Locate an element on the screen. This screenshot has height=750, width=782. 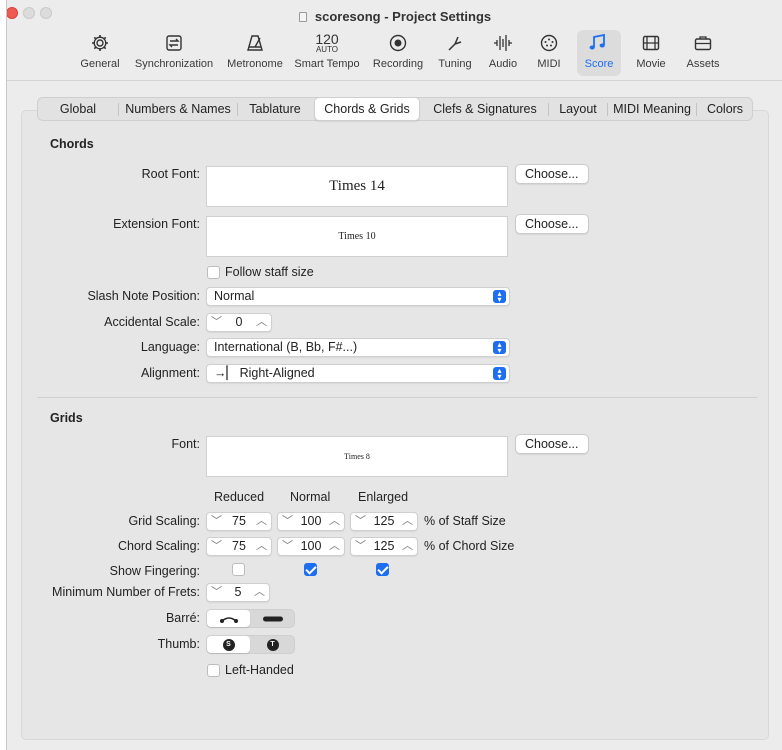
follow-staff-size-label: Follow staff size is located at coordinates (269, 272).